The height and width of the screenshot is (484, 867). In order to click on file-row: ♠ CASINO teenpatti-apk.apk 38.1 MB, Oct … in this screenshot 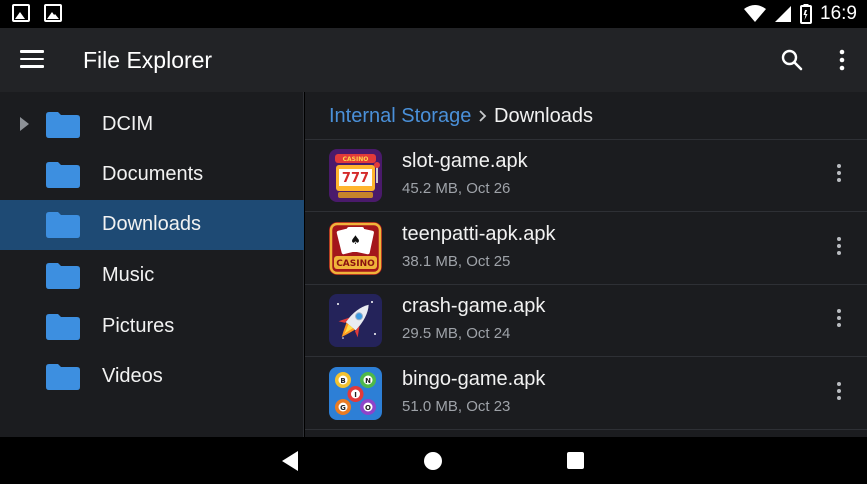, I will do `click(586, 249)`.